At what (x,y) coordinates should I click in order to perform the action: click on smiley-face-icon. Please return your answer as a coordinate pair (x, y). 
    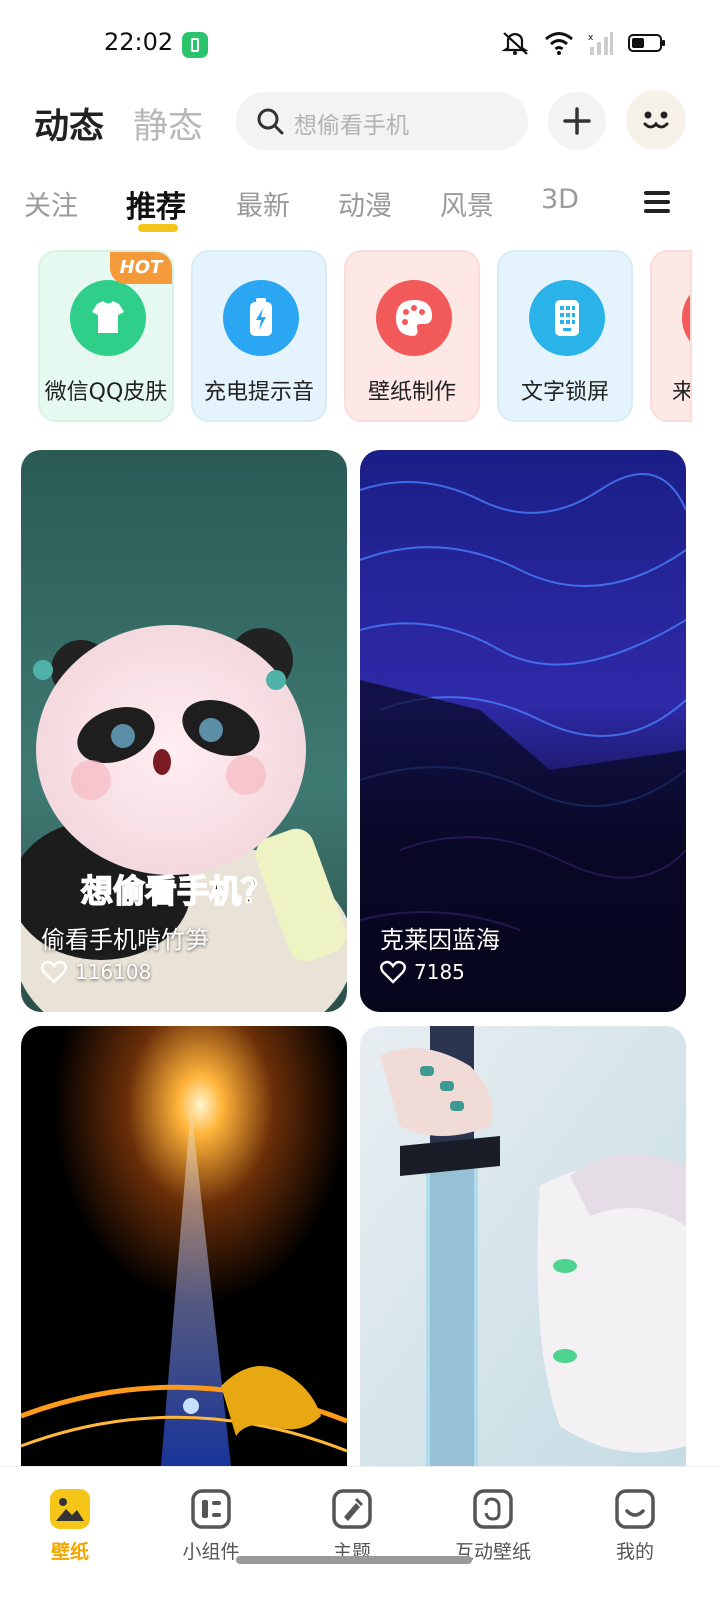
    Looking at the image, I should click on (656, 120).